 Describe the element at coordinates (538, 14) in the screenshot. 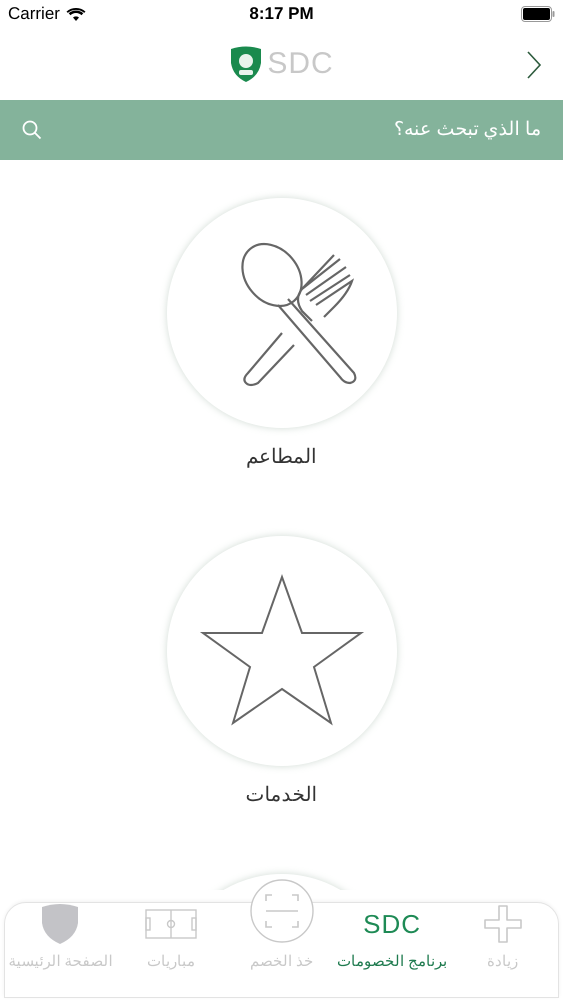

I see `battery-icon` at that location.